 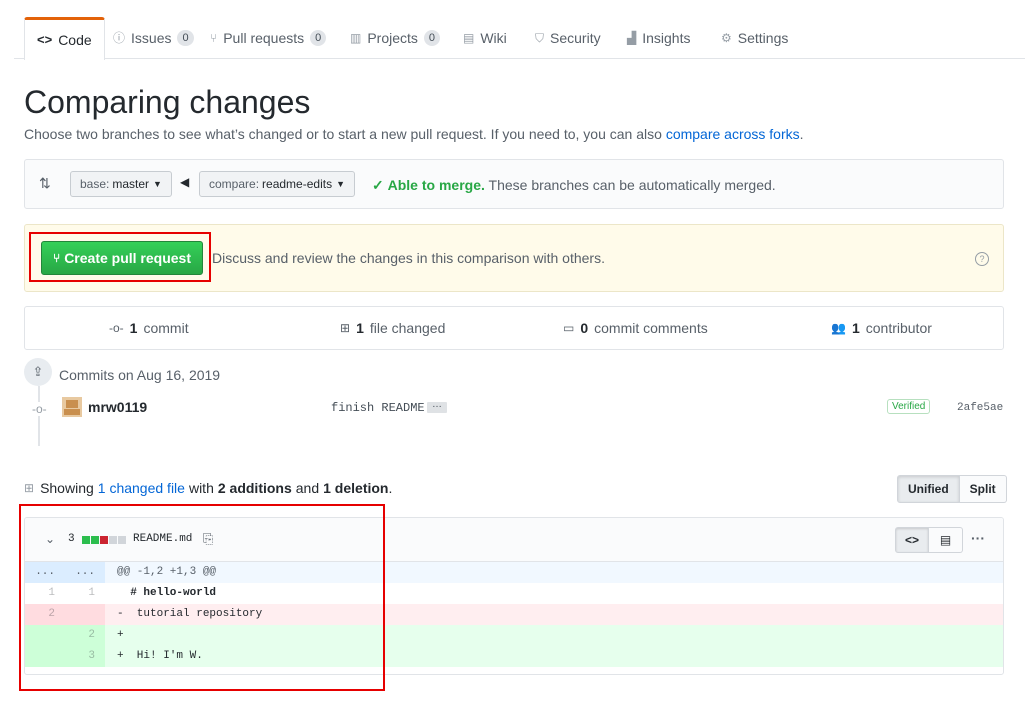 What do you see at coordinates (540, 38) in the screenshot?
I see `shield-icon: ⛉` at bounding box center [540, 38].